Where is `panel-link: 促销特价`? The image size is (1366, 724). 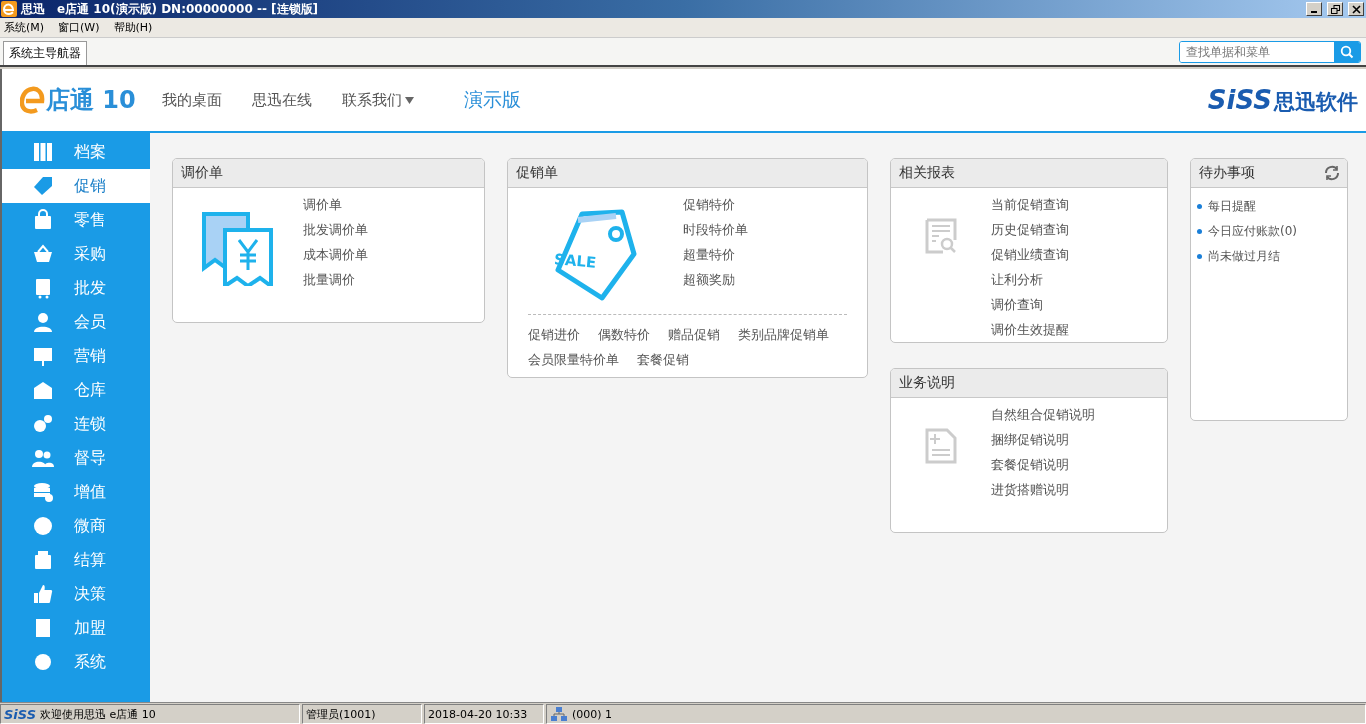 panel-link: 促销特价 is located at coordinates (709, 204).